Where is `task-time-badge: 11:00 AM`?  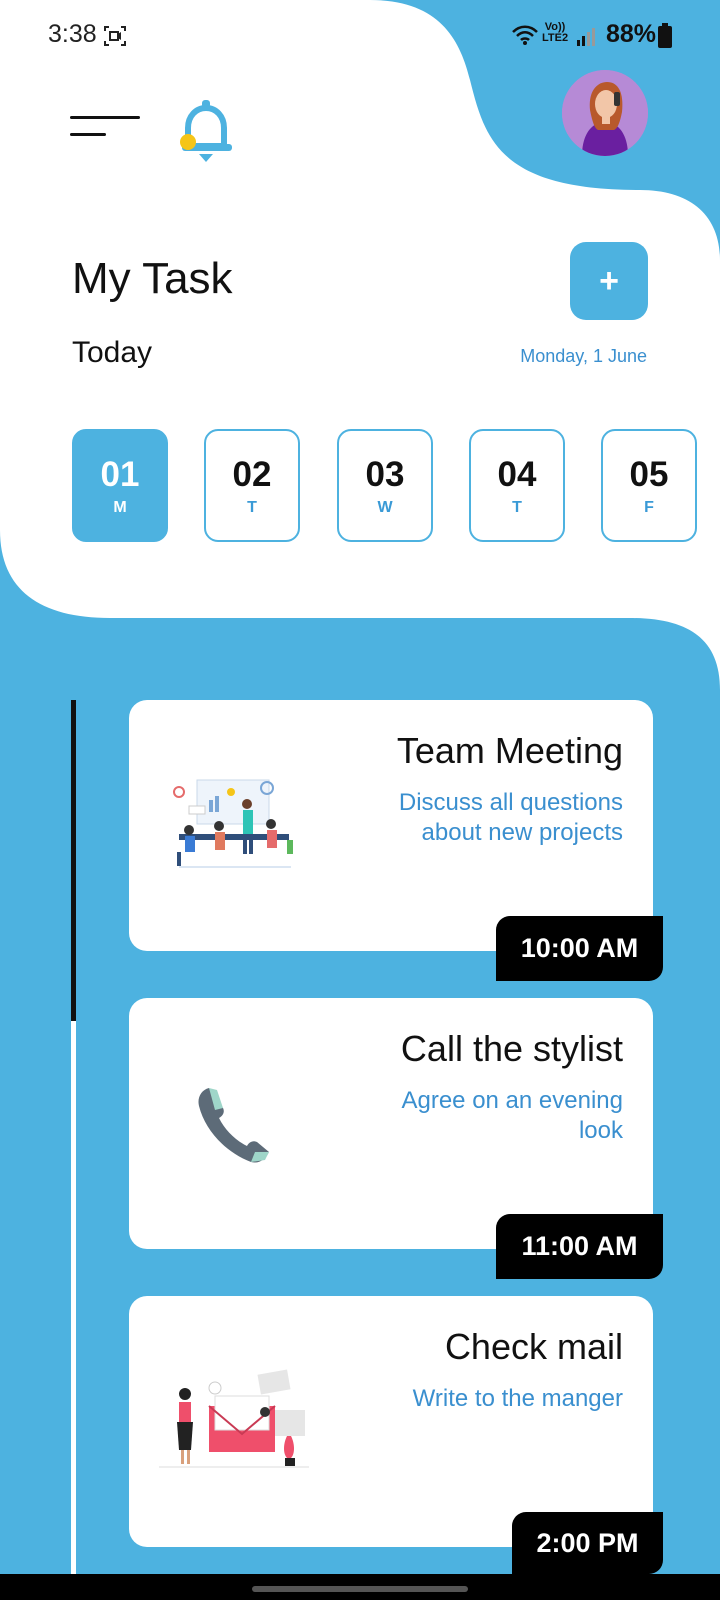
task-time-badge: 11:00 AM is located at coordinates (579, 1246).